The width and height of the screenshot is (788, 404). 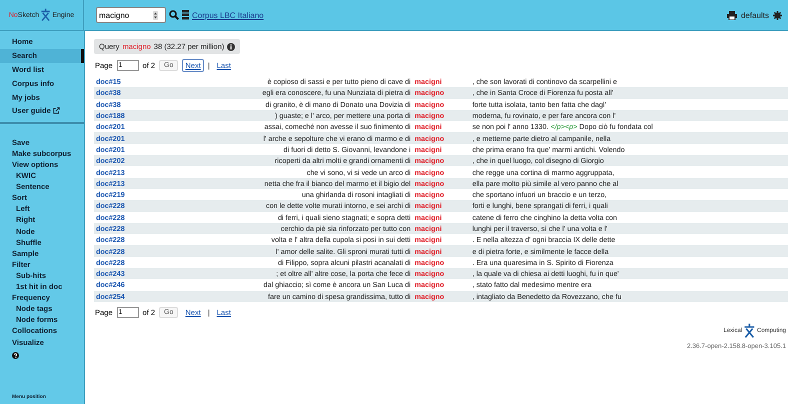 I want to click on help-icon, so click(x=15, y=355).